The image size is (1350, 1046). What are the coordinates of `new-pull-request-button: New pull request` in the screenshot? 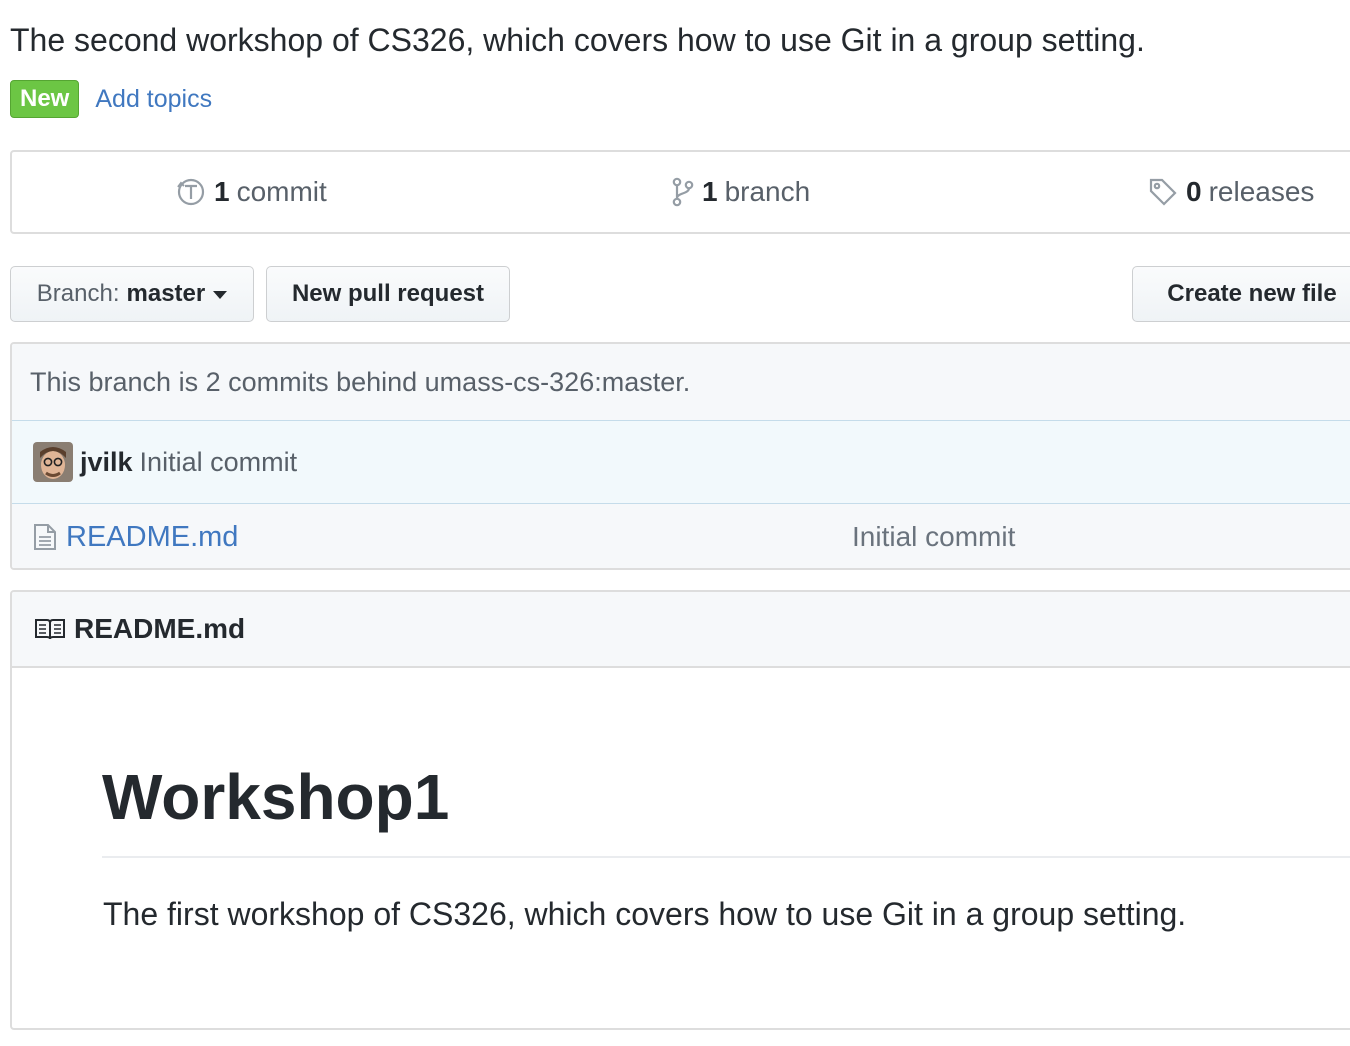 It's located at (388, 294).